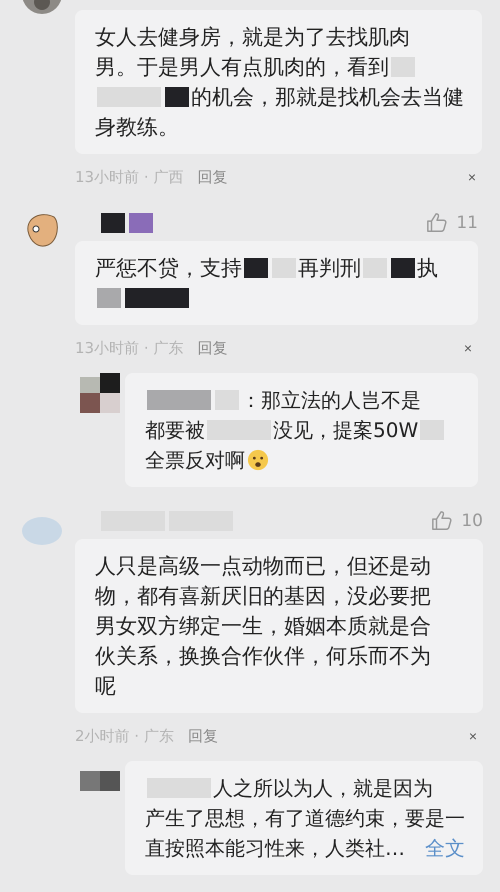  Describe the element at coordinates (305, 818) in the screenshot. I see `reply-text: 产生了思想，有了道德约束，要是一` at that location.